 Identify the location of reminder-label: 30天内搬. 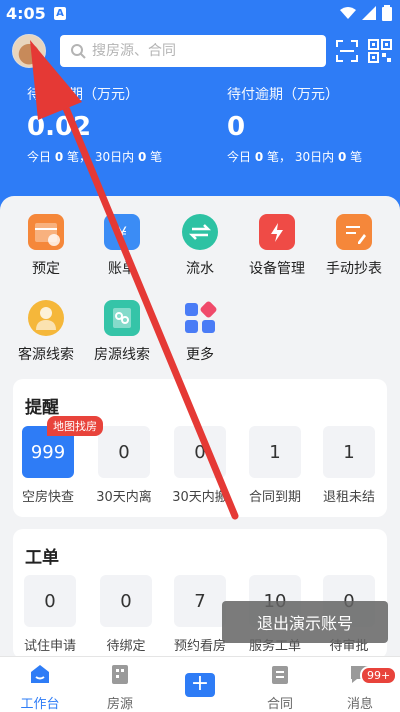
(200, 497).